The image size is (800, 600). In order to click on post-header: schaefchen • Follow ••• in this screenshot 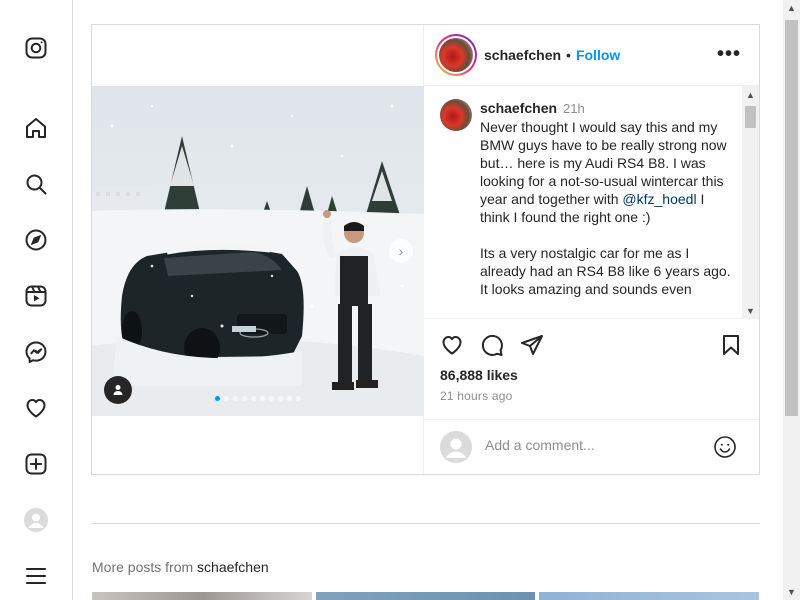, I will do `click(591, 55)`.